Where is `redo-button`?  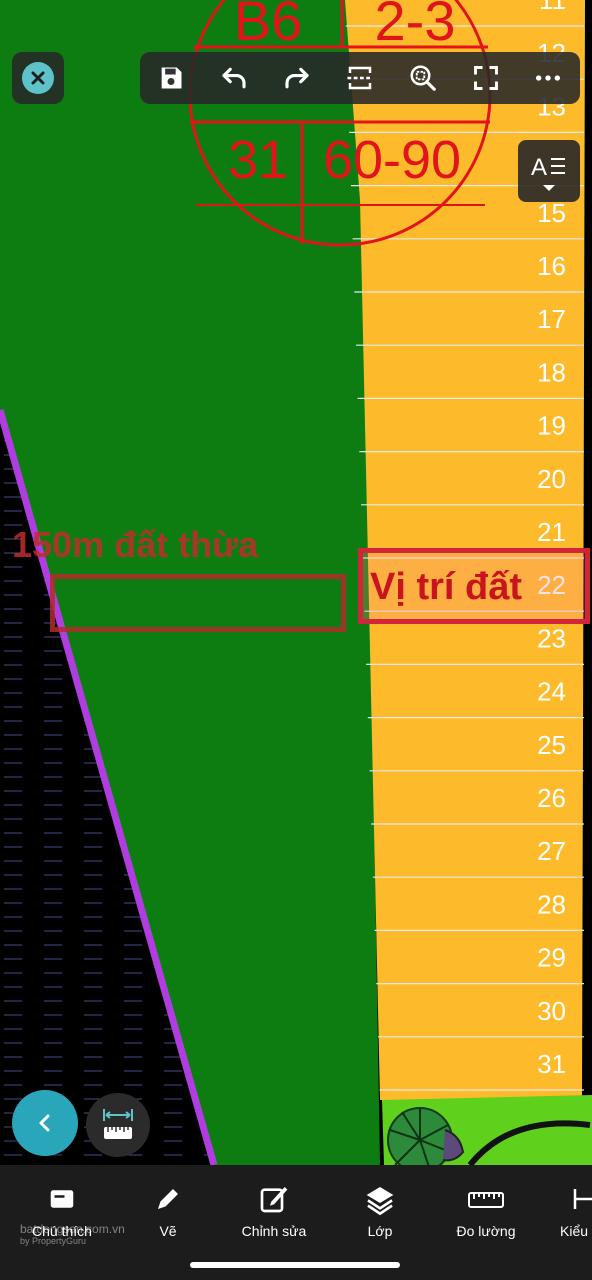
redo-button is located at coordinates (297, 78).